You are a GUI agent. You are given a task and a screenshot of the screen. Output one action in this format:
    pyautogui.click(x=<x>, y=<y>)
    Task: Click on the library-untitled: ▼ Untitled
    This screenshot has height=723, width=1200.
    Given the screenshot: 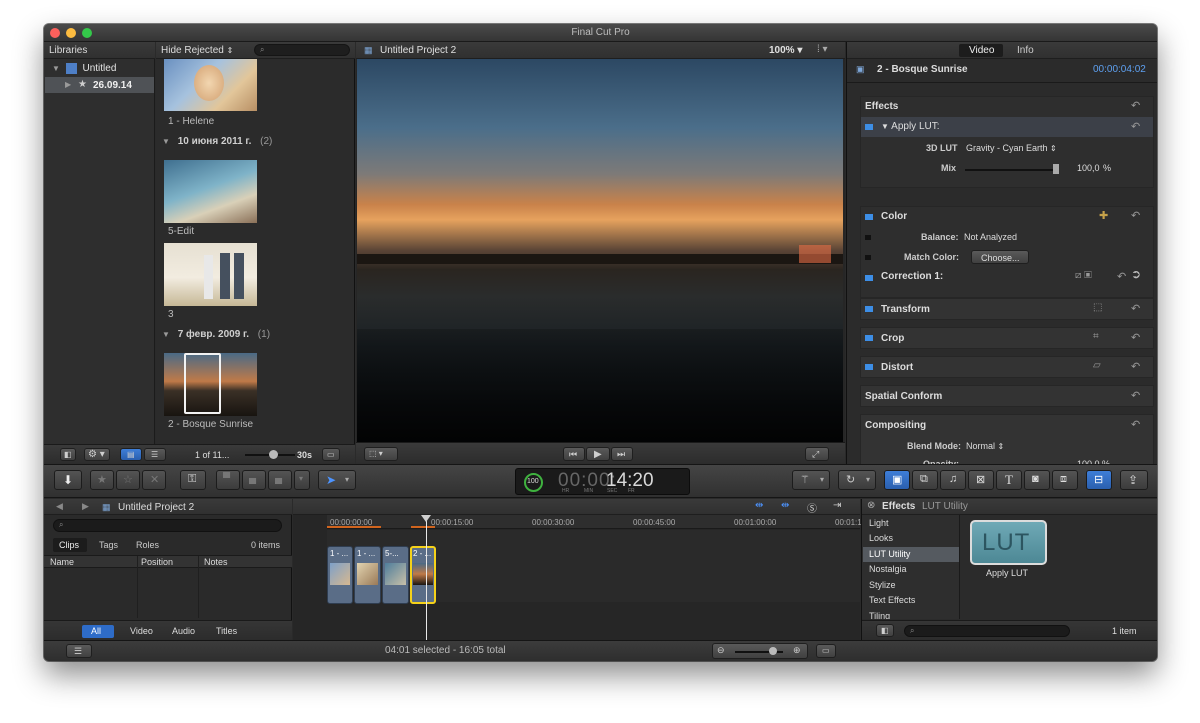 What is the action you would take?
    pyautogui.click(x=84, y=68)
    